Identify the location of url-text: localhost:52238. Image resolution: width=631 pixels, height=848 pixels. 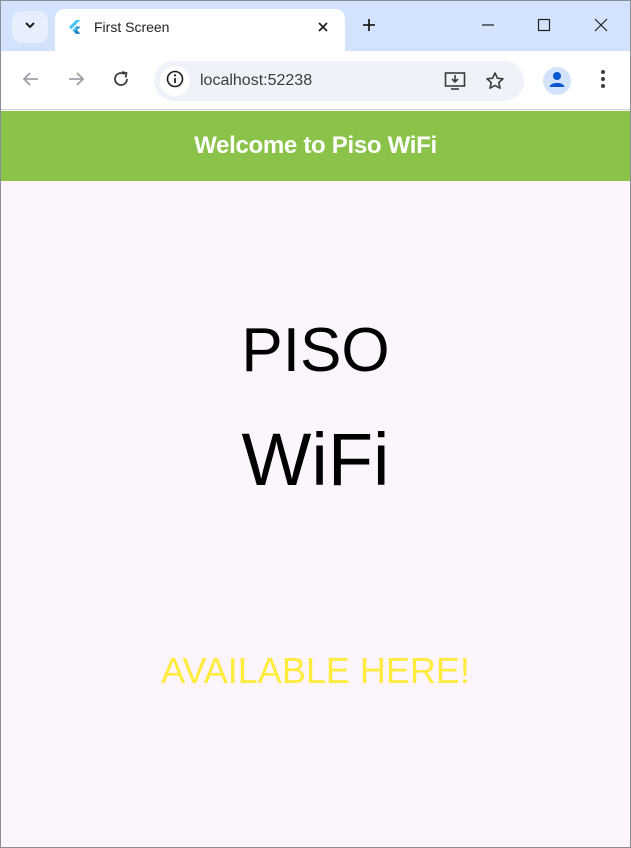
(256, 80).